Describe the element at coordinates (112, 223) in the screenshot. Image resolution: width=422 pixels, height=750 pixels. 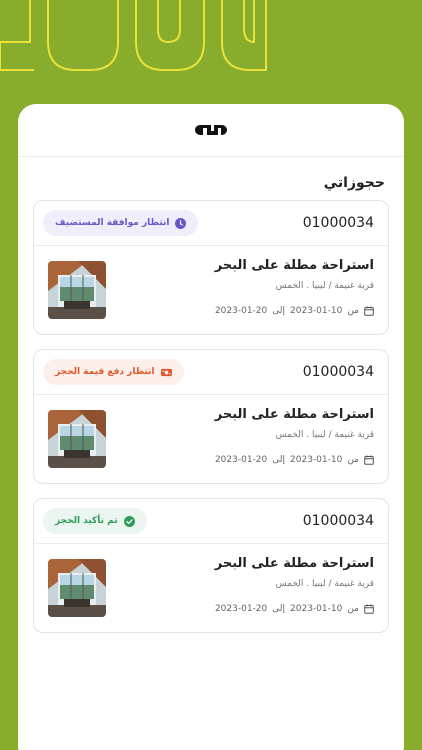
I see `status-label: انتظار موافقة المستضيف` at that location.